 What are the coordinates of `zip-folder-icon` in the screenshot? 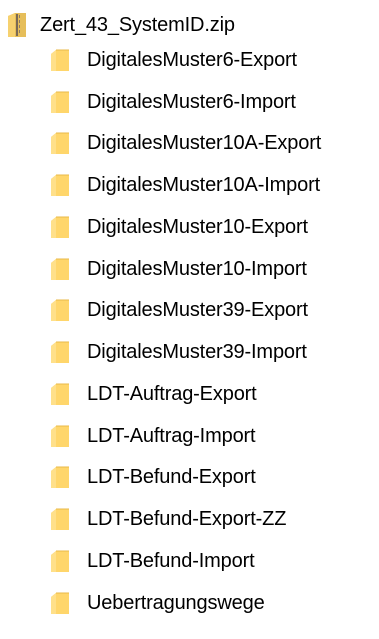 It's located at (17, 25).